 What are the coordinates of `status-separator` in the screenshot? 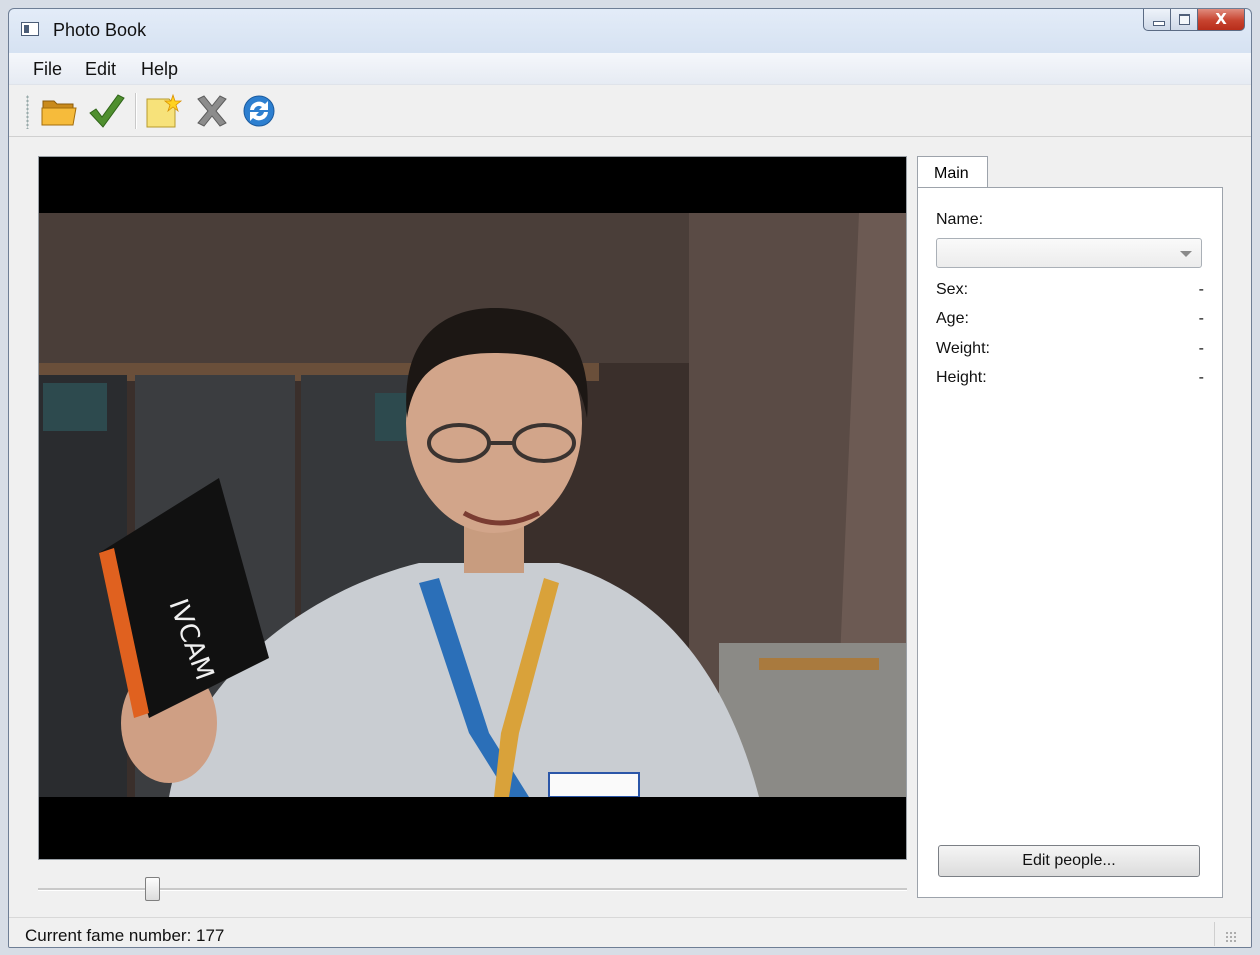 It's located at (1214, 934).